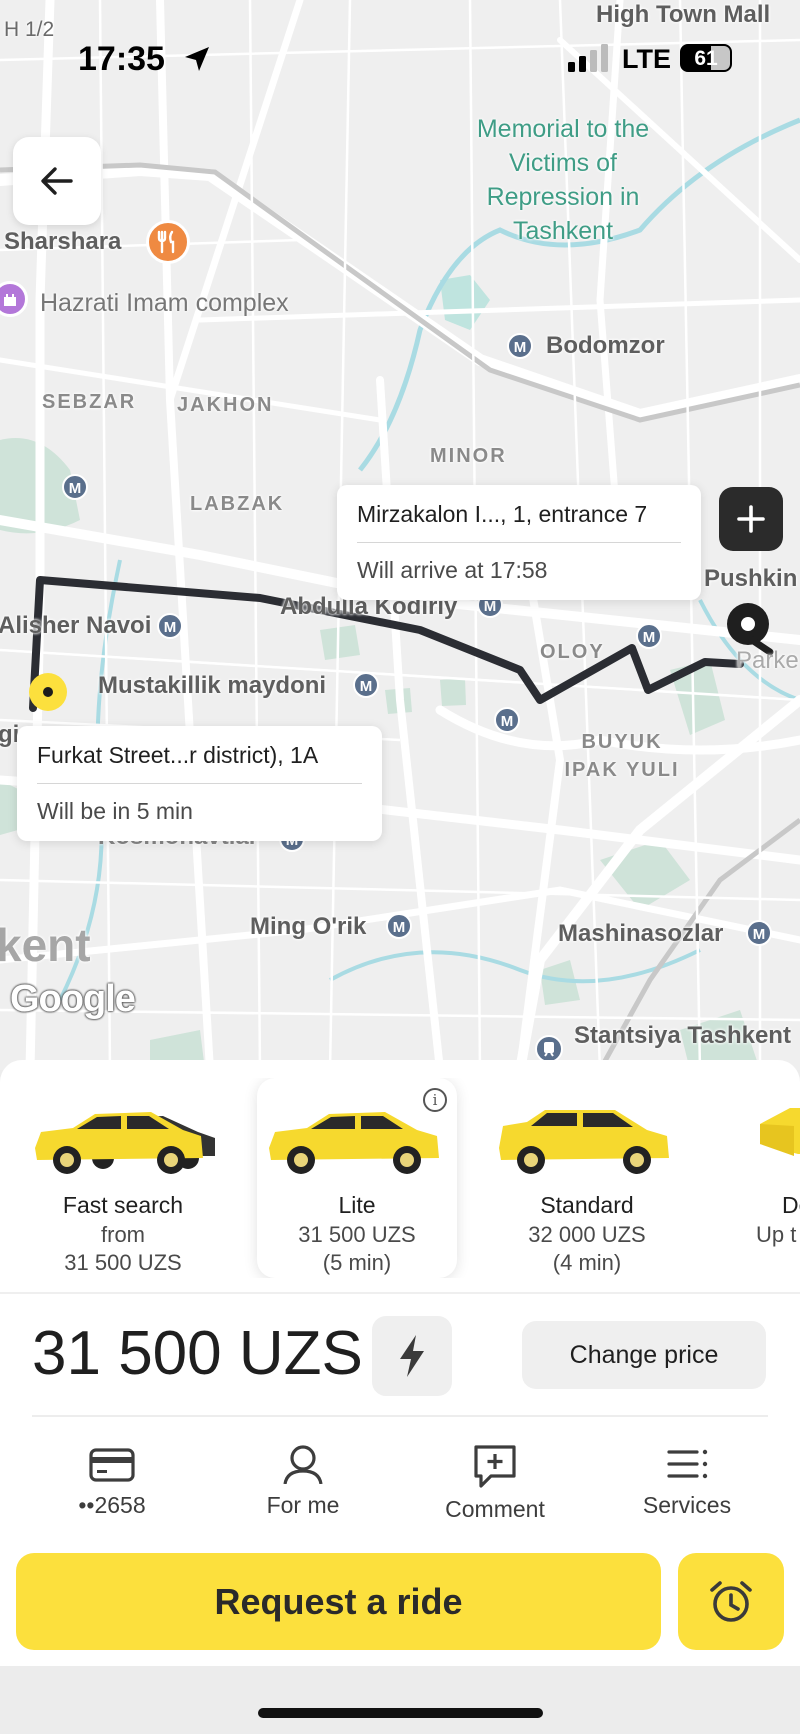  I want to click on map-label: Parke, so click(767, 660).